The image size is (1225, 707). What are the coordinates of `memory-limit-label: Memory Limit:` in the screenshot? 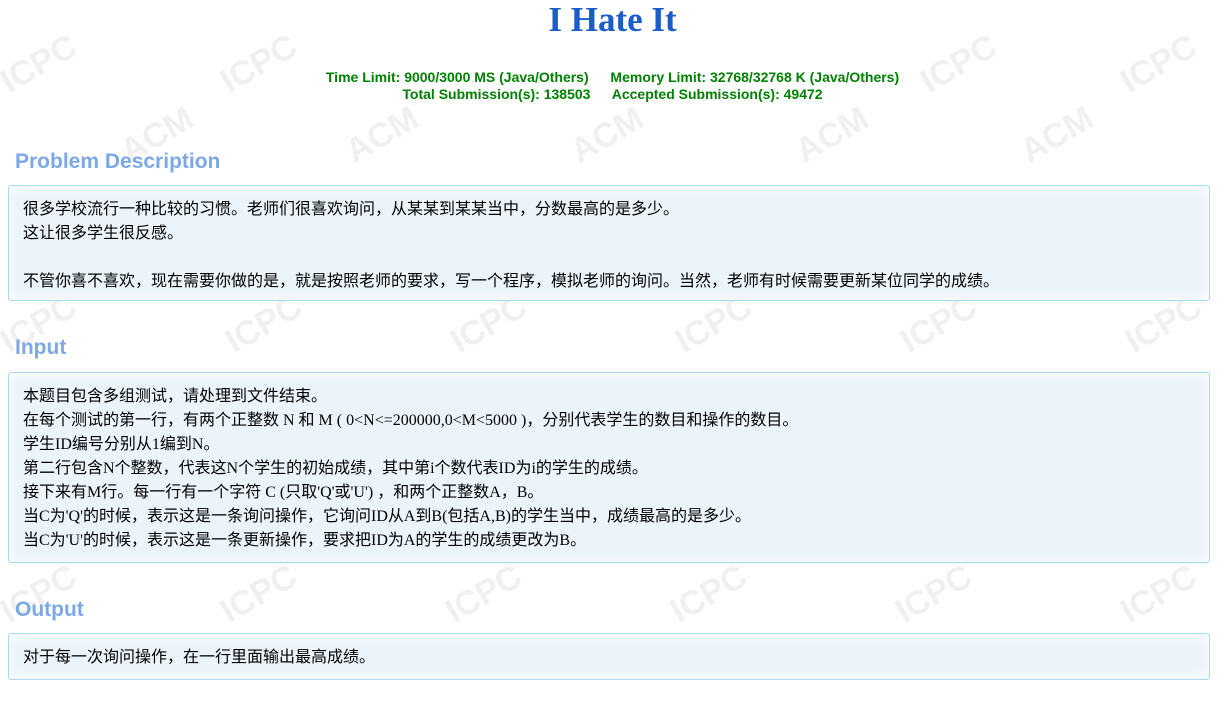 It's located at (658, 77).